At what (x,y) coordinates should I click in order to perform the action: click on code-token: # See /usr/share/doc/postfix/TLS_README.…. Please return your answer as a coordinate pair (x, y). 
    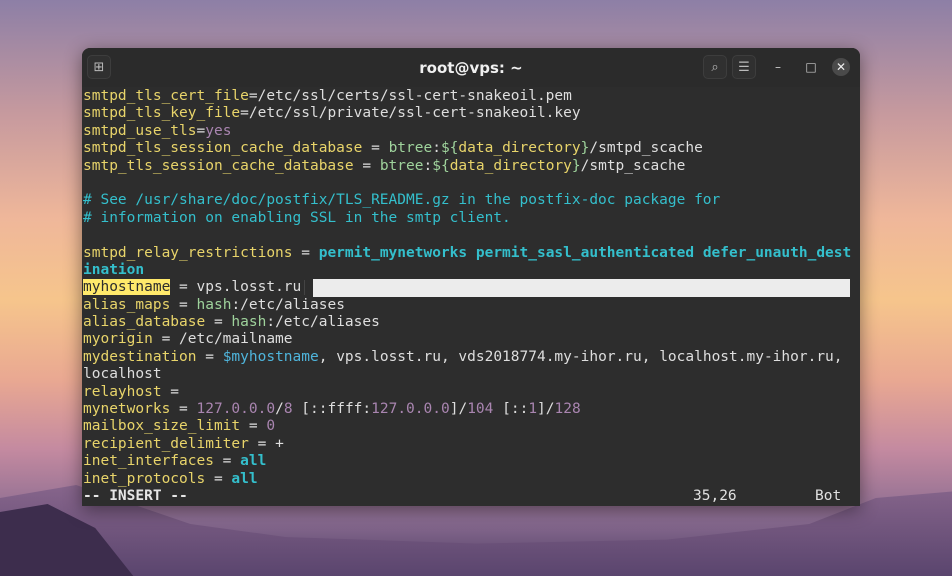
    Looking at the image, I should click on (402, 200).